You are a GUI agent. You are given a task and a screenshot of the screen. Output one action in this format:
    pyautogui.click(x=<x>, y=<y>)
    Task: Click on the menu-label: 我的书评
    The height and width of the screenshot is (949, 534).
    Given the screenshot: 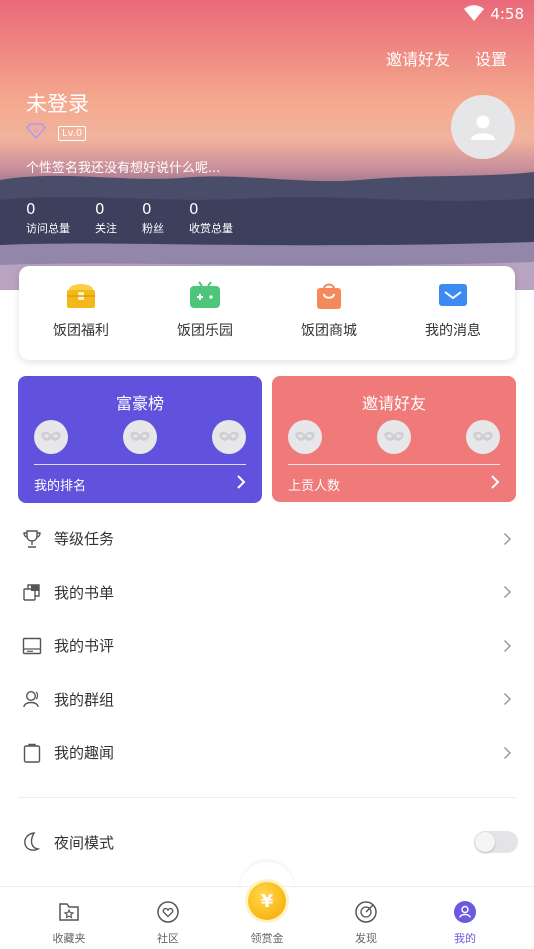 What is the action you would take?
    pyautogui.click(x=84, y=646)
    